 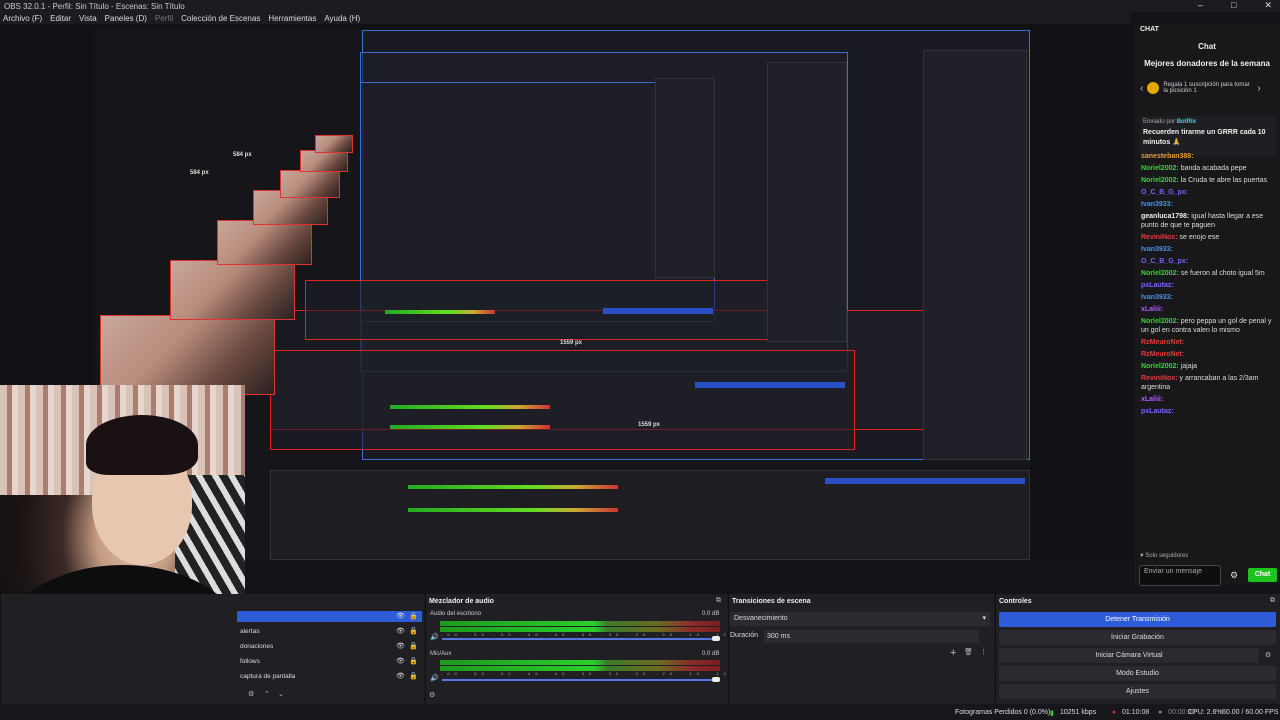 I want to click on source-item: donaciones, so click(x=256, y=646).